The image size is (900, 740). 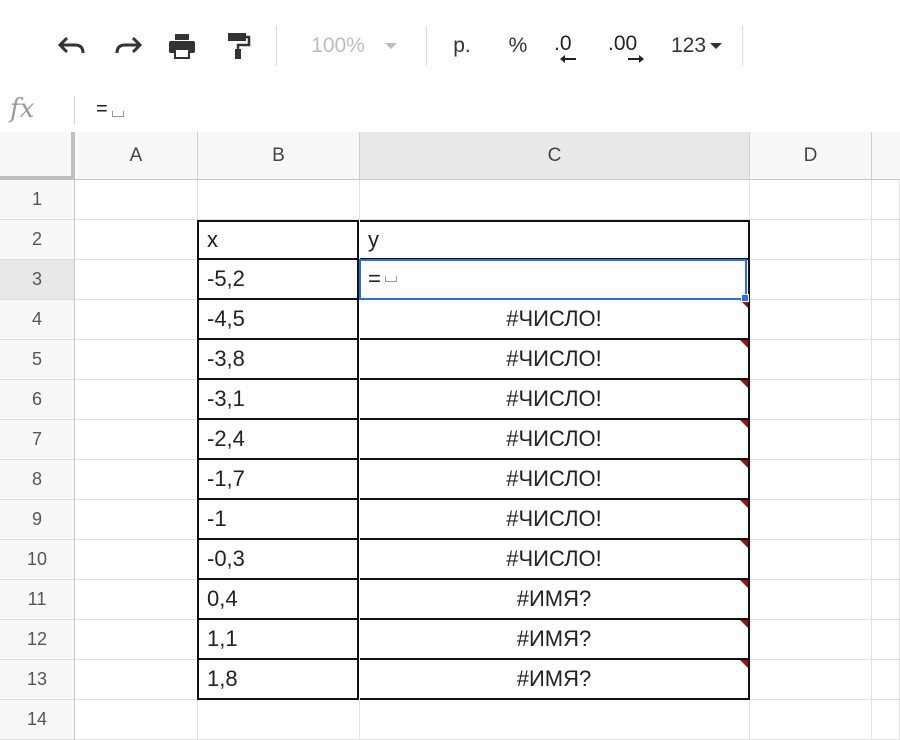 What do you see at coordinates (886, 440) in the screenshot?
I see `cell-e7` at bounding box center [886, 440].